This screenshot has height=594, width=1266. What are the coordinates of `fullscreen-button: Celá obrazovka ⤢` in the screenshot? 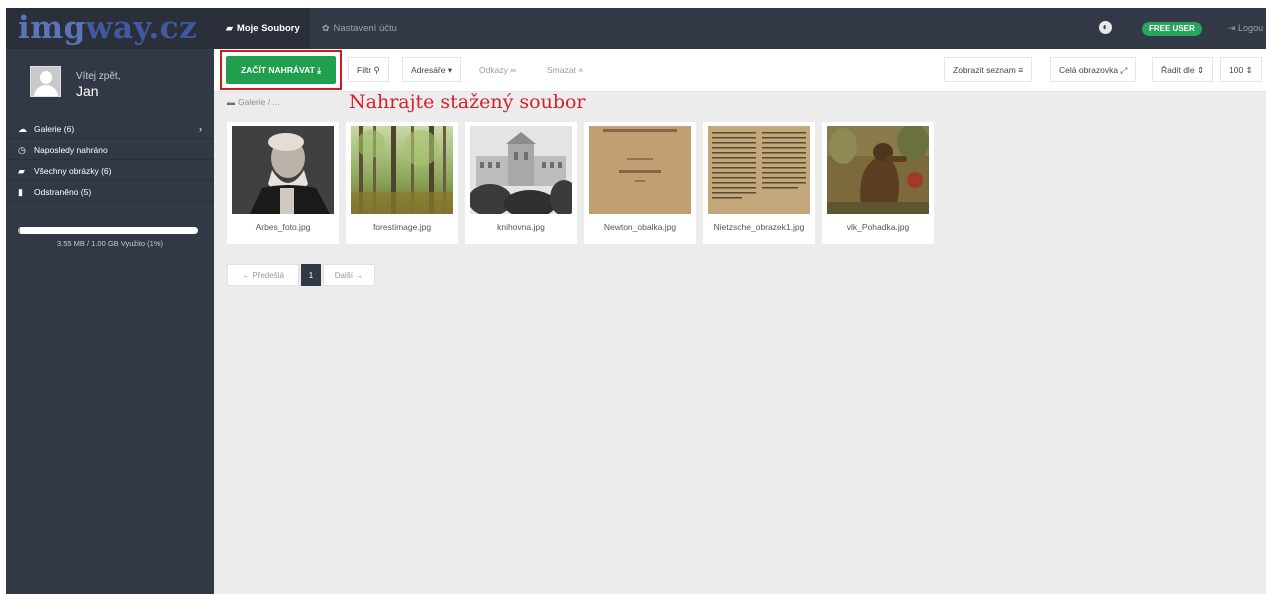 It's located at (1093, 69).